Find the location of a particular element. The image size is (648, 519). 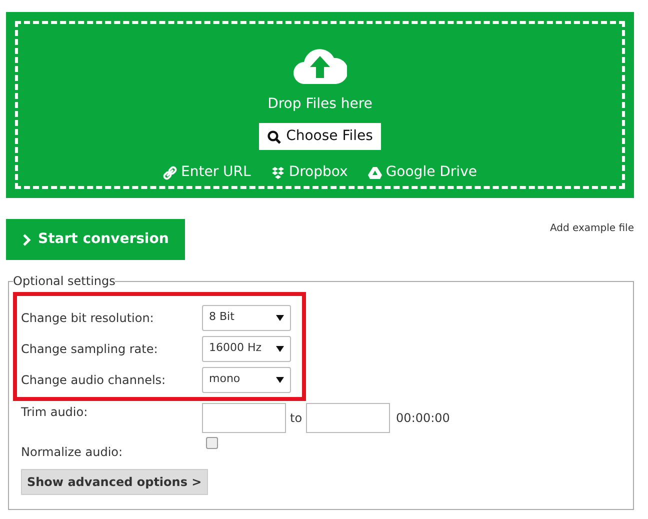

chevron-icon is located at coordinates (27, 239).